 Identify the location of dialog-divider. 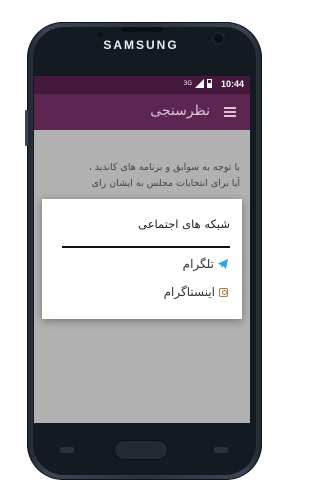
(146, 247).